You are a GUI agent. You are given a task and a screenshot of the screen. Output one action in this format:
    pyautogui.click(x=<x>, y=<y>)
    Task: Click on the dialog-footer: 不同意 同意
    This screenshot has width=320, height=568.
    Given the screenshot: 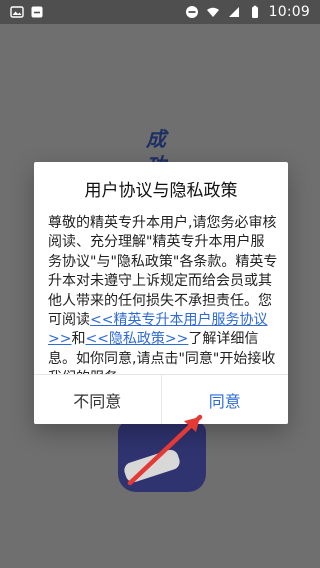 What is the action you would take?
    pyautogui.click(x=161, y=399)
    